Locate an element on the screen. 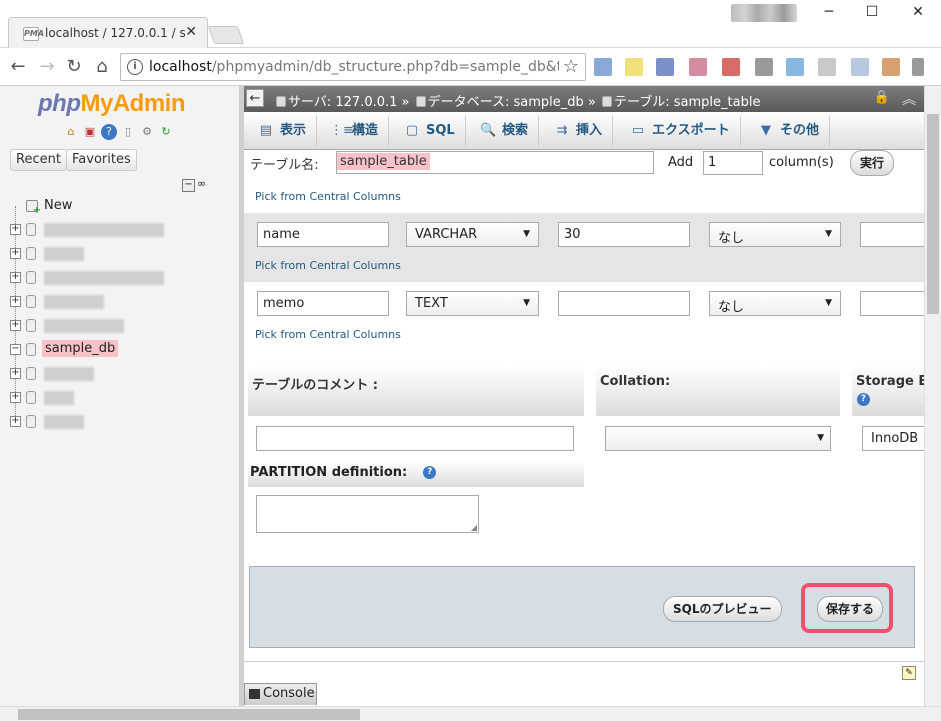 The width and height of the screenshot is (941, 721). reload-icon: ↻ is located at coordinates (74, 66).